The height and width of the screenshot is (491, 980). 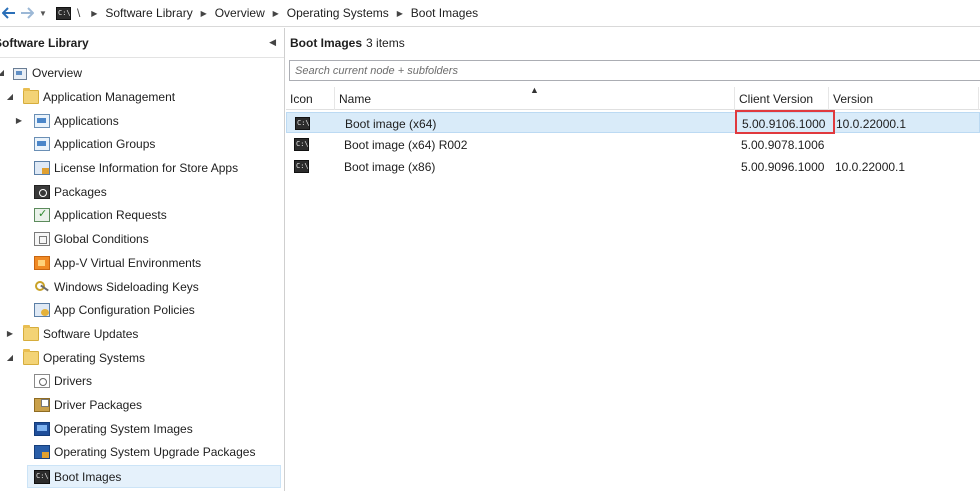 I want to click on application-group-icon, so click(x=42, y=143).